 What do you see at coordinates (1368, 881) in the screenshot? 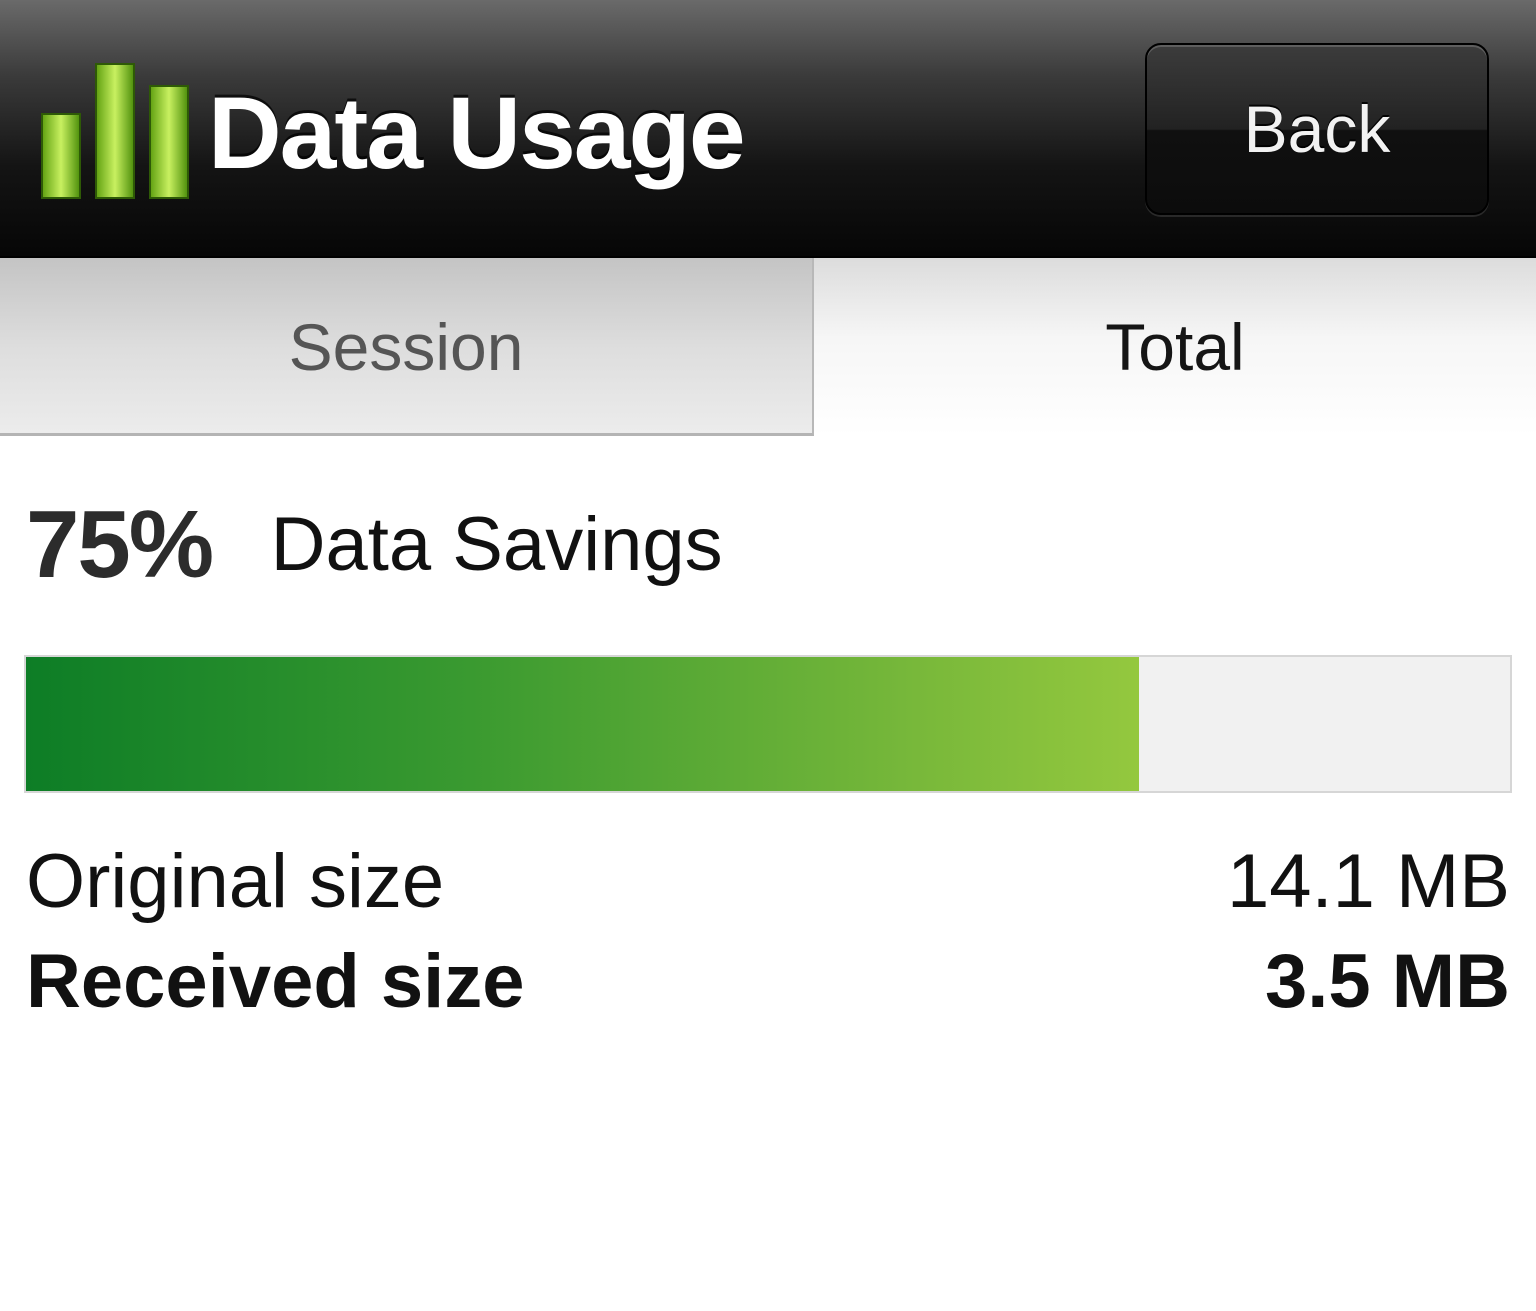
I see `original-size-value: 14.1 MB` at bounding box center [1368, 881].